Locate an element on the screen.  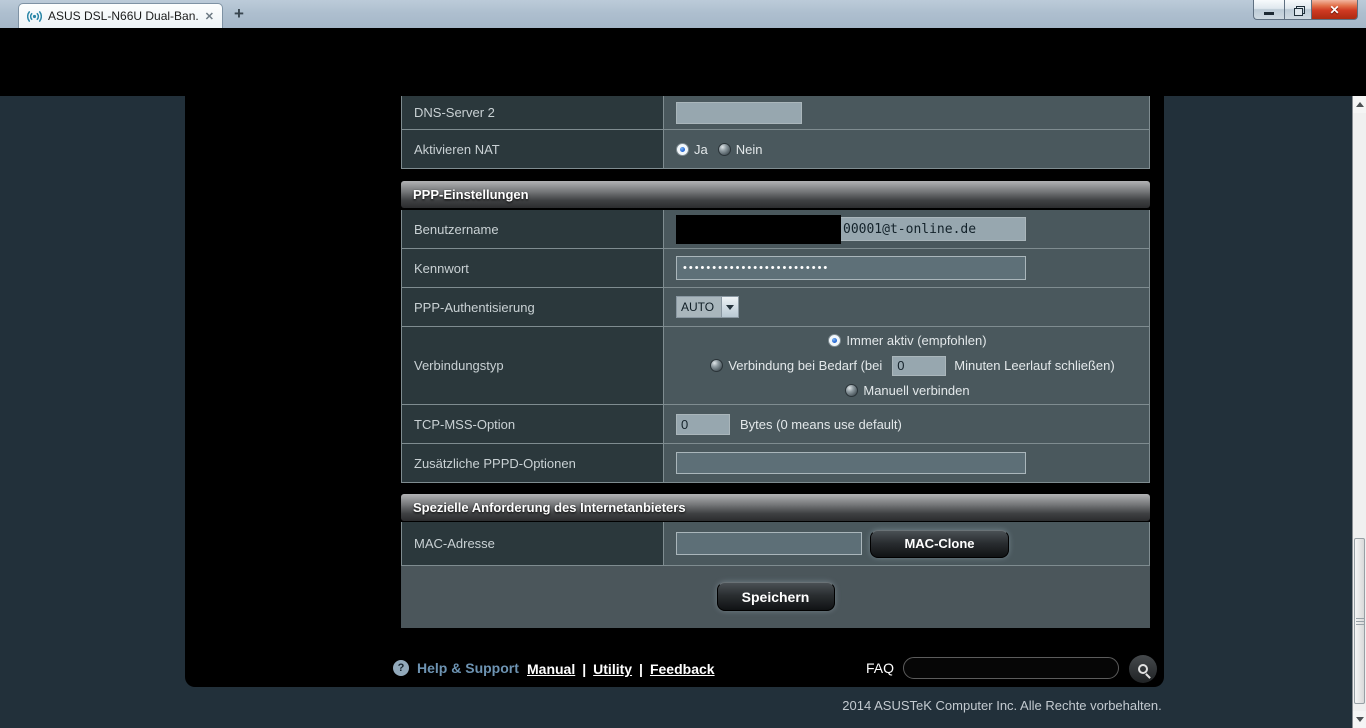
help-support-label: Help & Support is located at coordinates (468, 668).